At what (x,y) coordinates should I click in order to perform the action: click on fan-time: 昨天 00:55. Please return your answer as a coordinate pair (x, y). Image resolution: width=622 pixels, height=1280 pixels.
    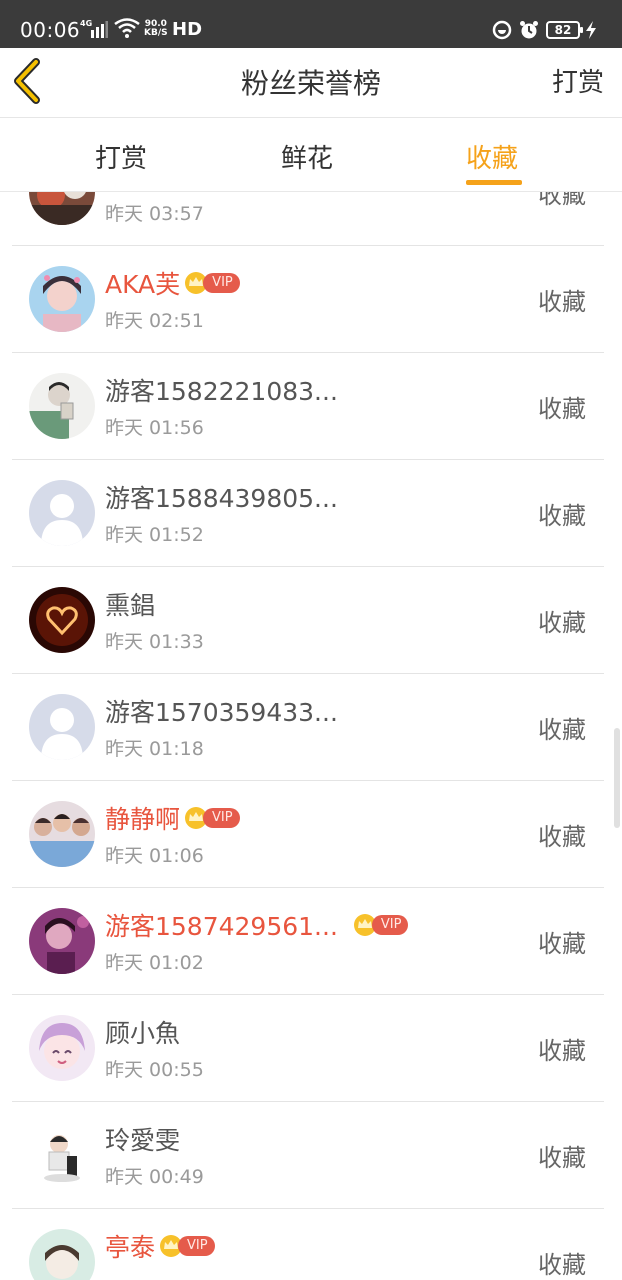
    Looking at the image, I should click on (154, 1070).